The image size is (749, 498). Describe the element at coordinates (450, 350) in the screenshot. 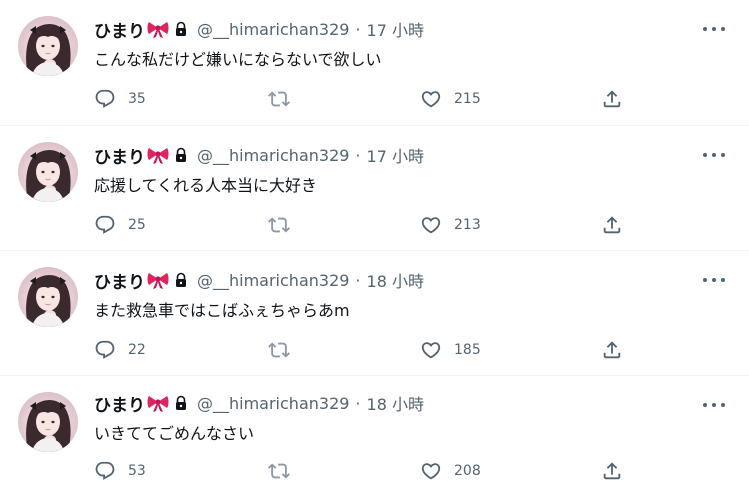

I see `like-button: 185` at that location.